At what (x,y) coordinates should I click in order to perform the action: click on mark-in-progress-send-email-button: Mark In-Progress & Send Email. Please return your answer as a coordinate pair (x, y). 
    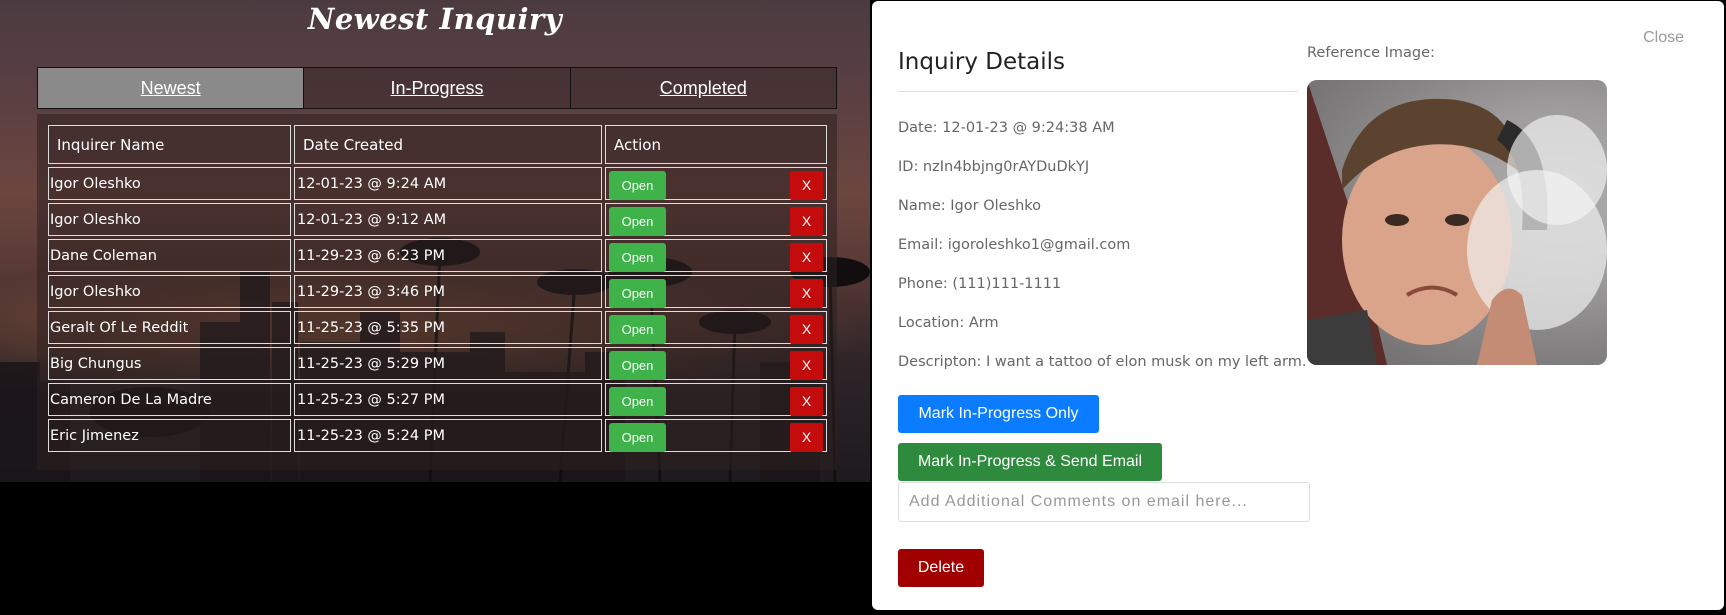
    Looking at the image, I should click on (1030, 462).